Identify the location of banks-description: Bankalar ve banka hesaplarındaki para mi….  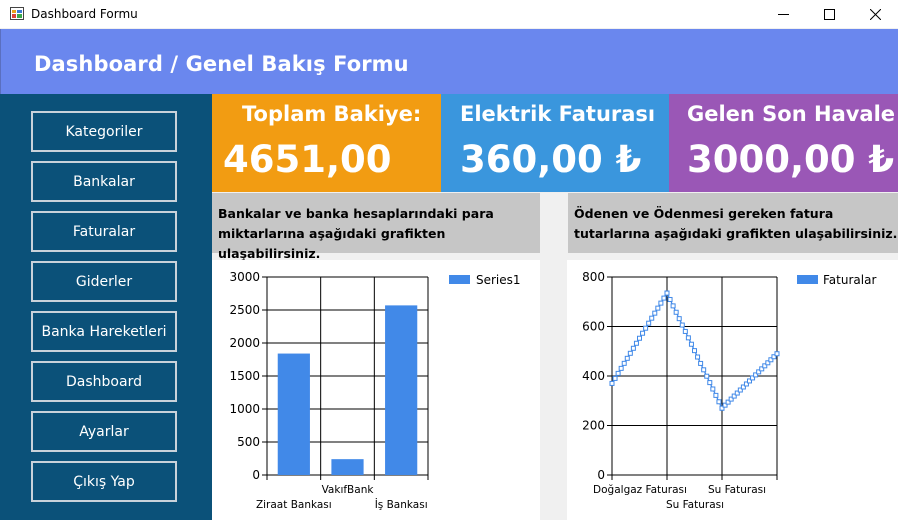
(376, 227).